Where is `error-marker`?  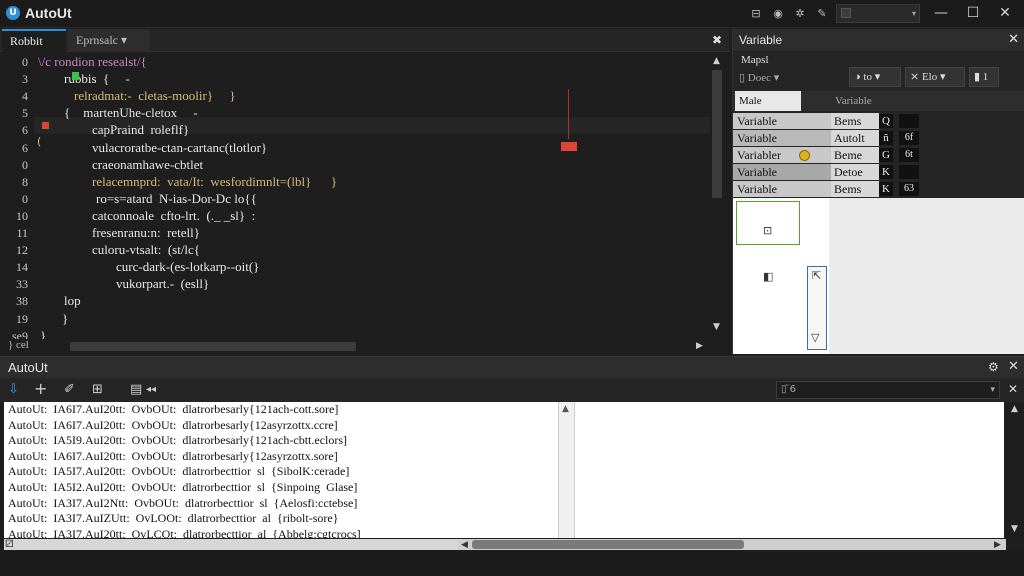 error-marker is located at coordinates (569, 146).